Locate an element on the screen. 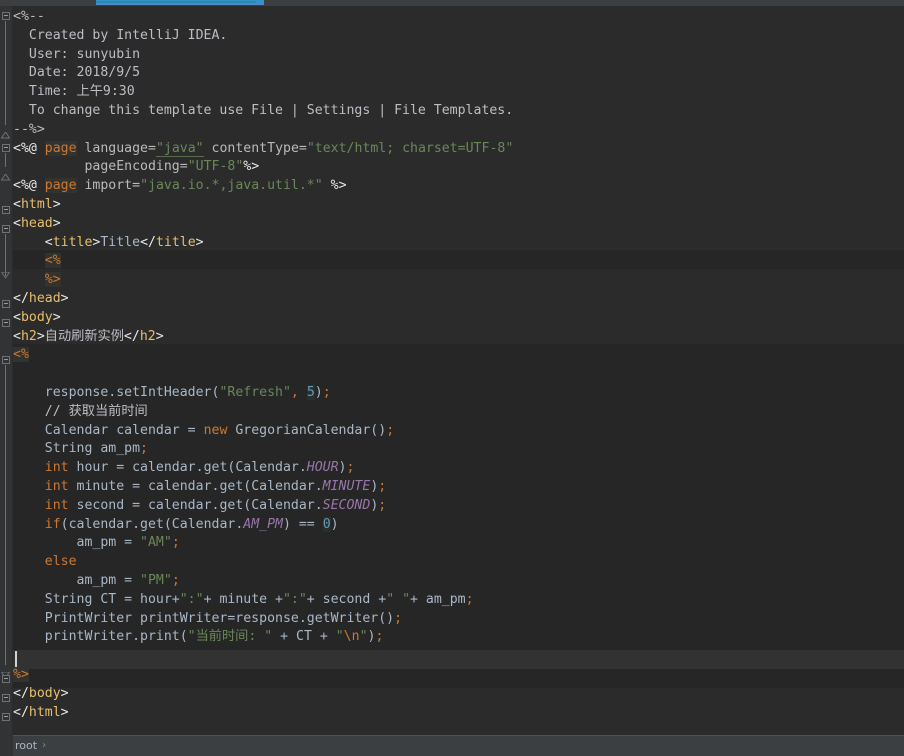 This screenshot has width=904, height=756. code-line: <html> is located at coordinates (37, 205).